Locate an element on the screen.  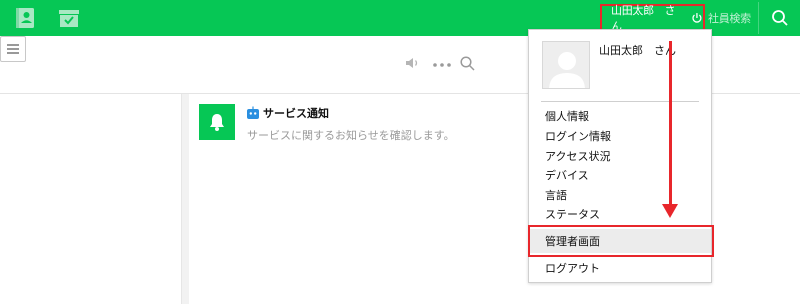
menu-item-login-info: ログイン情報 is located at coordinates (578, 137).